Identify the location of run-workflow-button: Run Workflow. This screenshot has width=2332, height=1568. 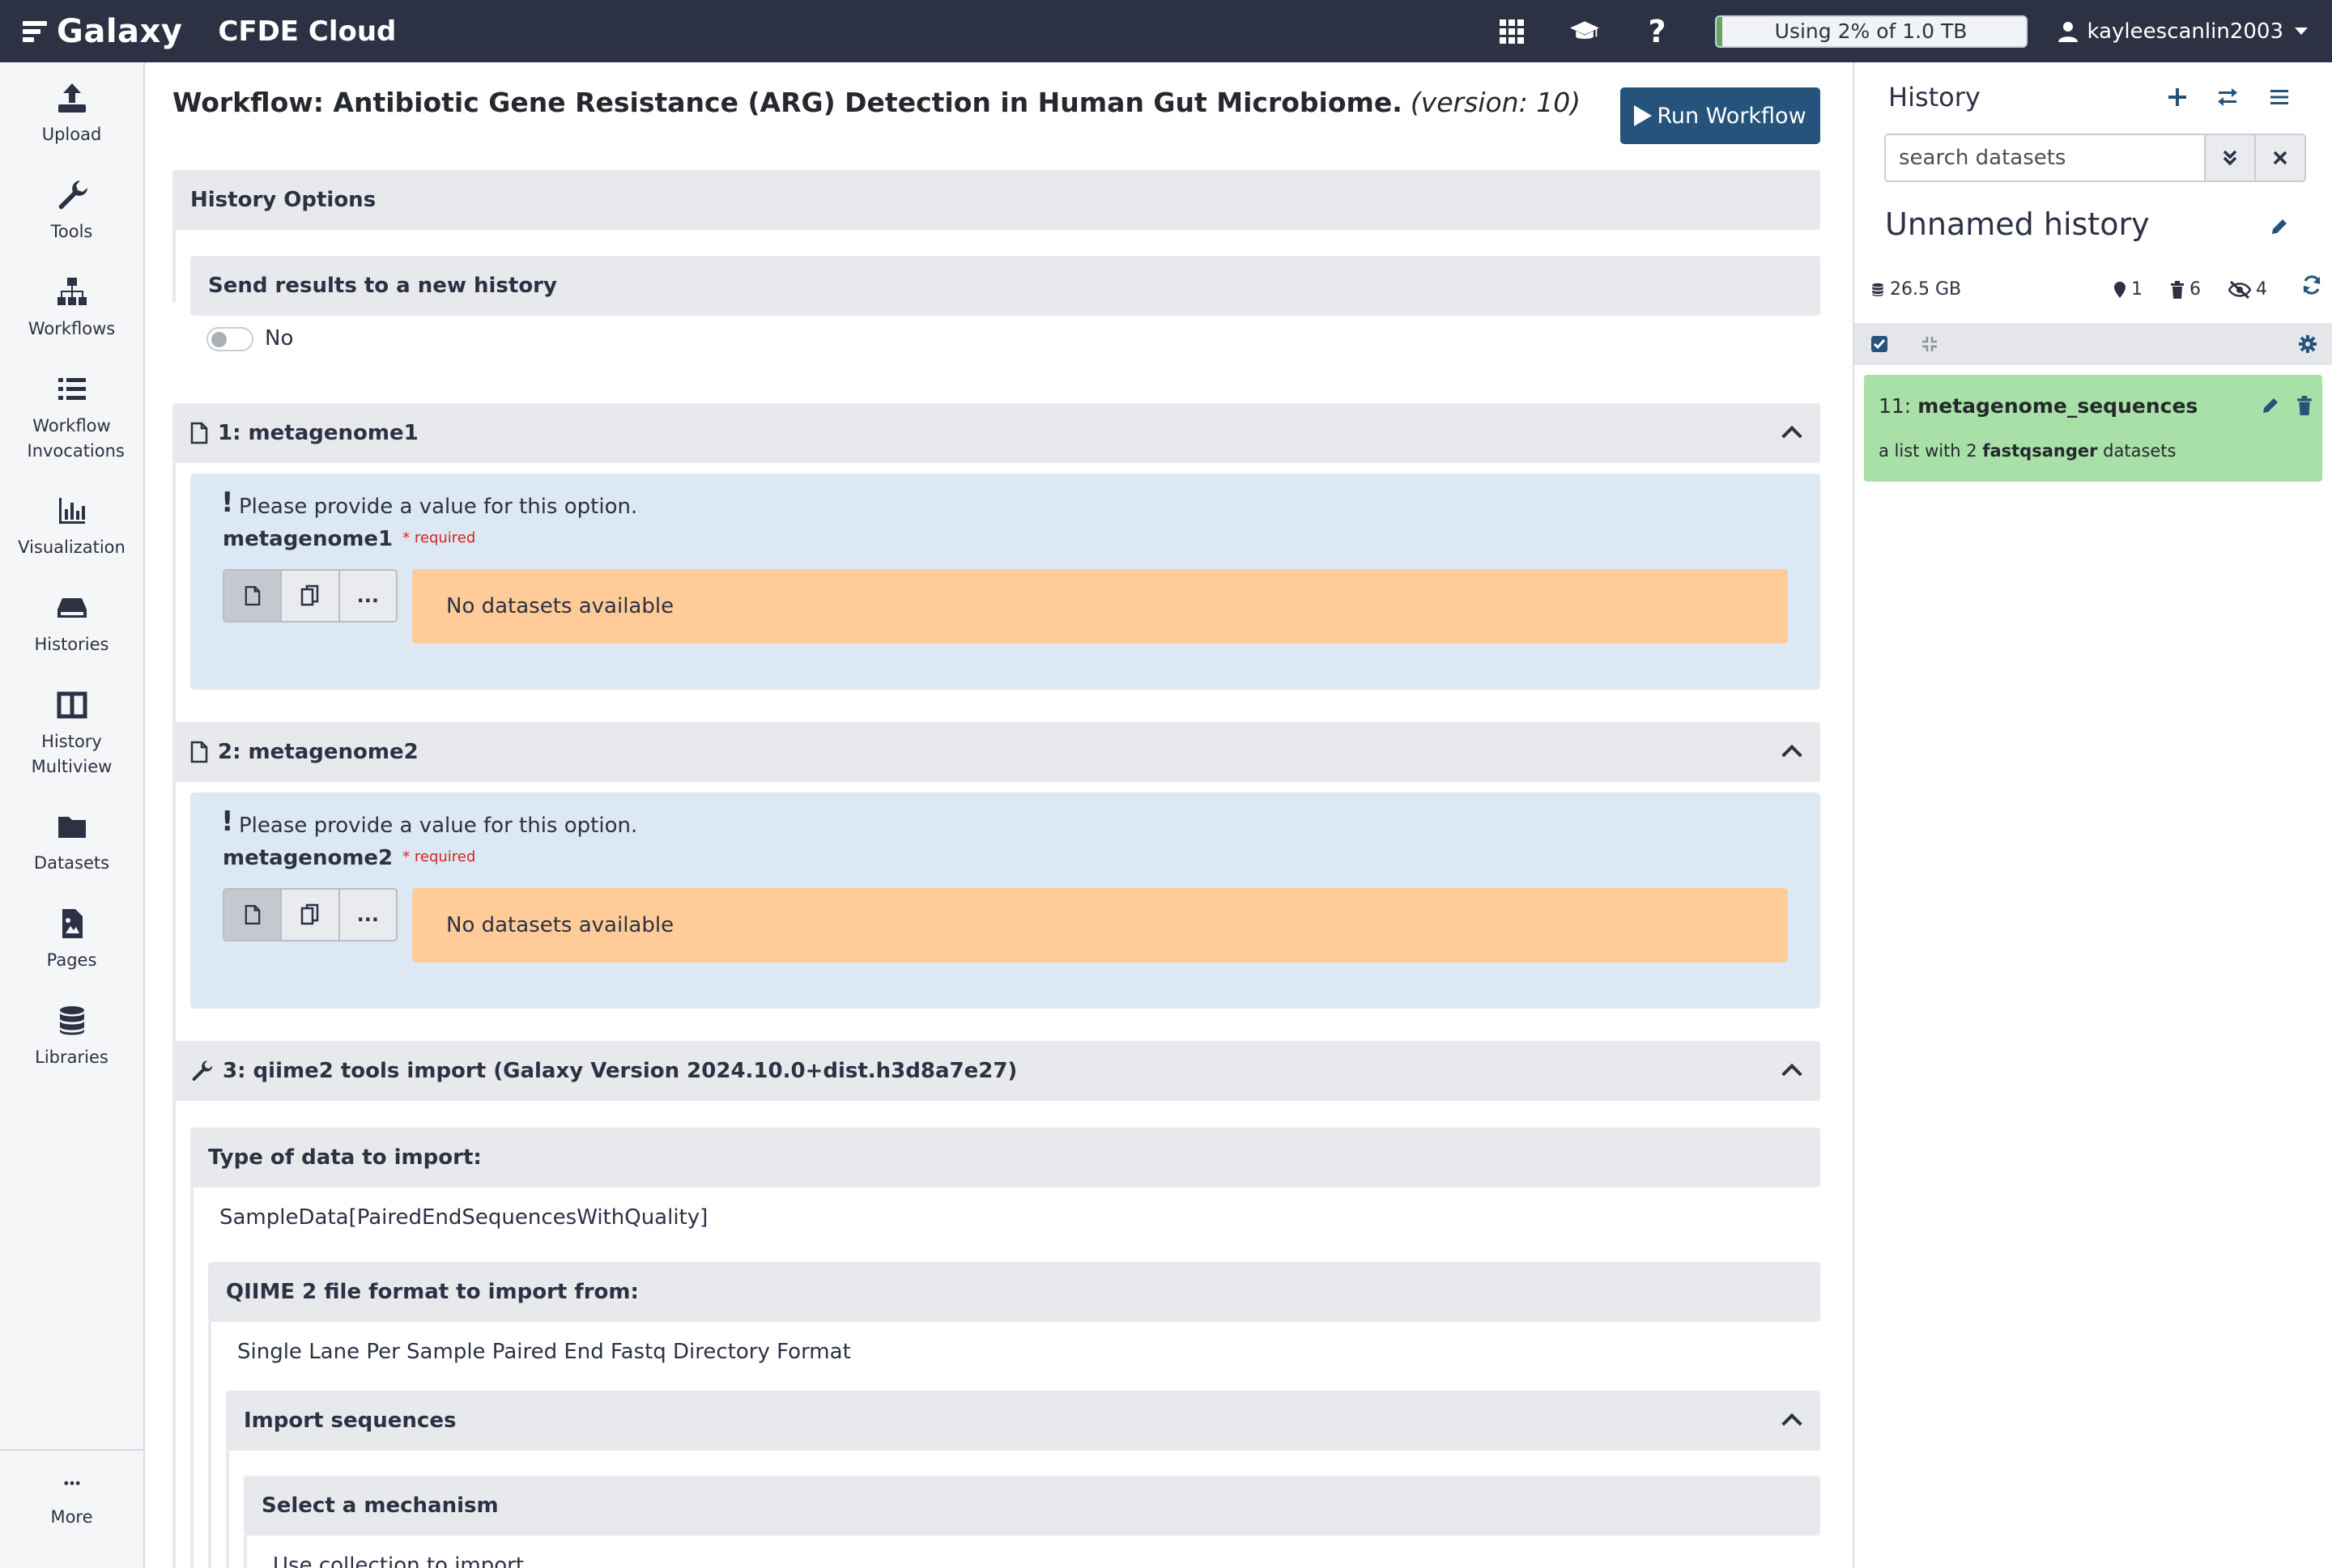
(1720, 116).